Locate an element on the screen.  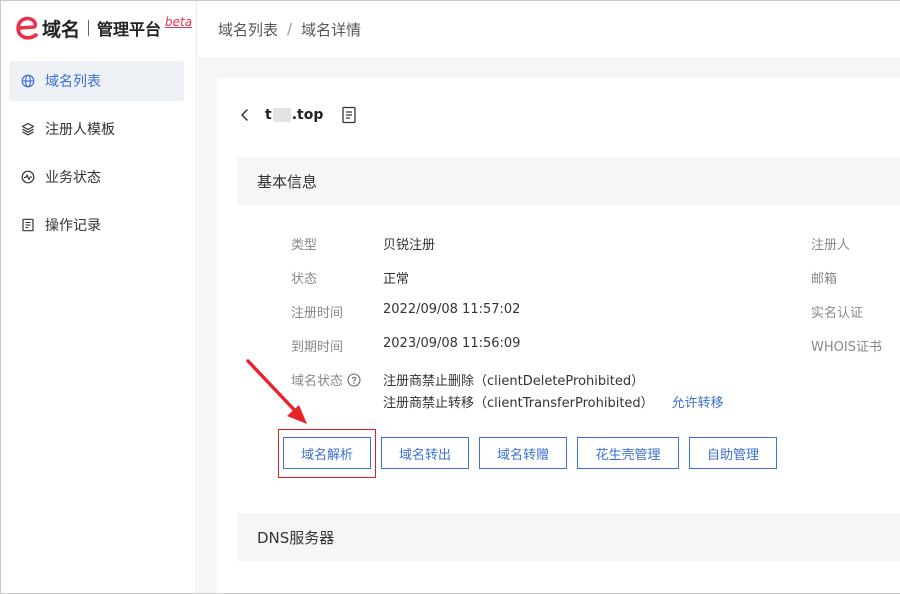
back-arrow-icon is located at coordinates (245, 115).